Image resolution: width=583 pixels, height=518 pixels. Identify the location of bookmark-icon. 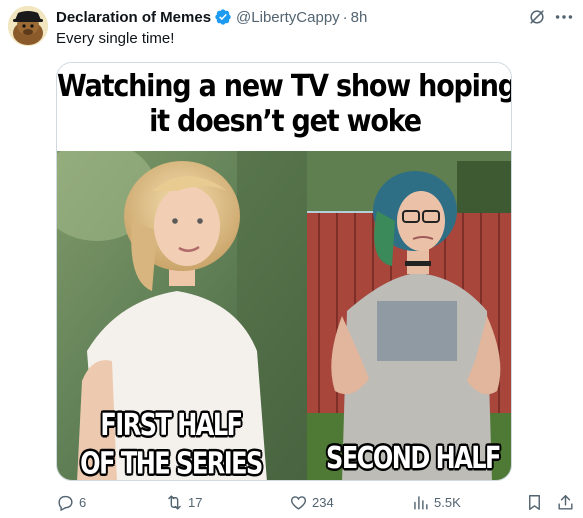
(534, 502).